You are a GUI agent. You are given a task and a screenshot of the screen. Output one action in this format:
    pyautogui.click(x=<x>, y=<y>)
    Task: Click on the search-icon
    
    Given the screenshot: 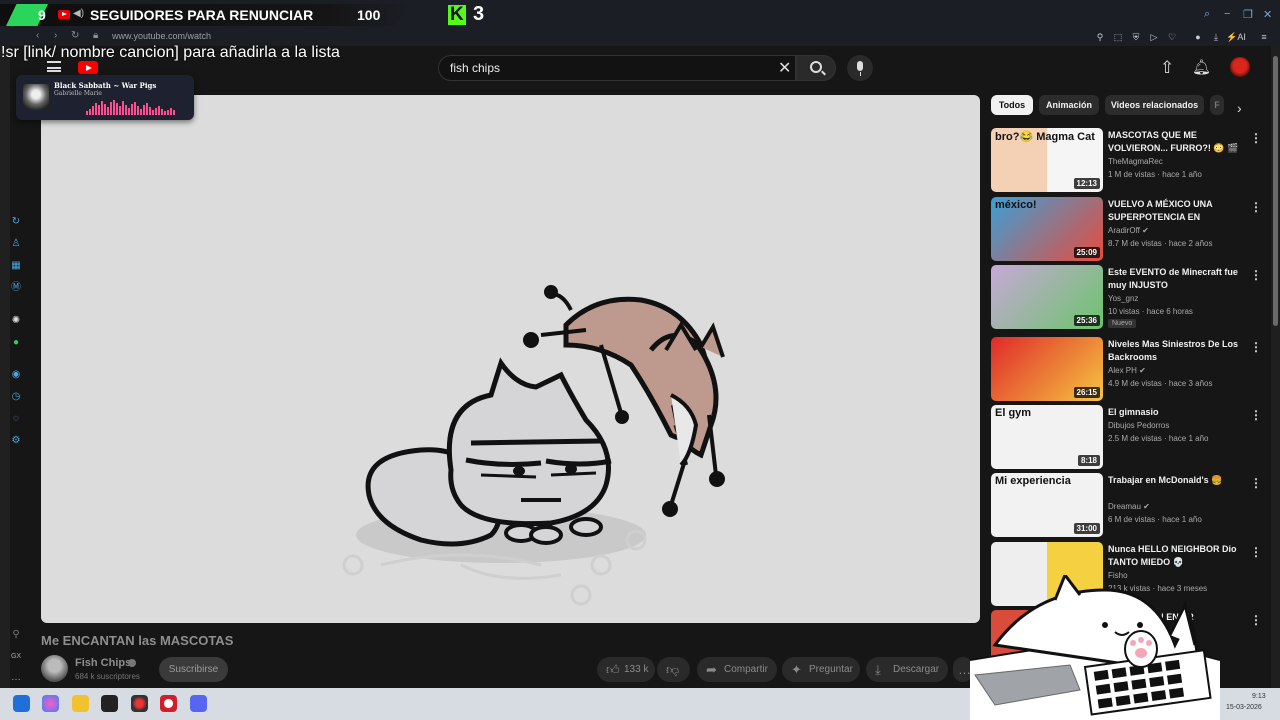 What is the action you would take?
    pyautogui.click(x=816, y=67)
    